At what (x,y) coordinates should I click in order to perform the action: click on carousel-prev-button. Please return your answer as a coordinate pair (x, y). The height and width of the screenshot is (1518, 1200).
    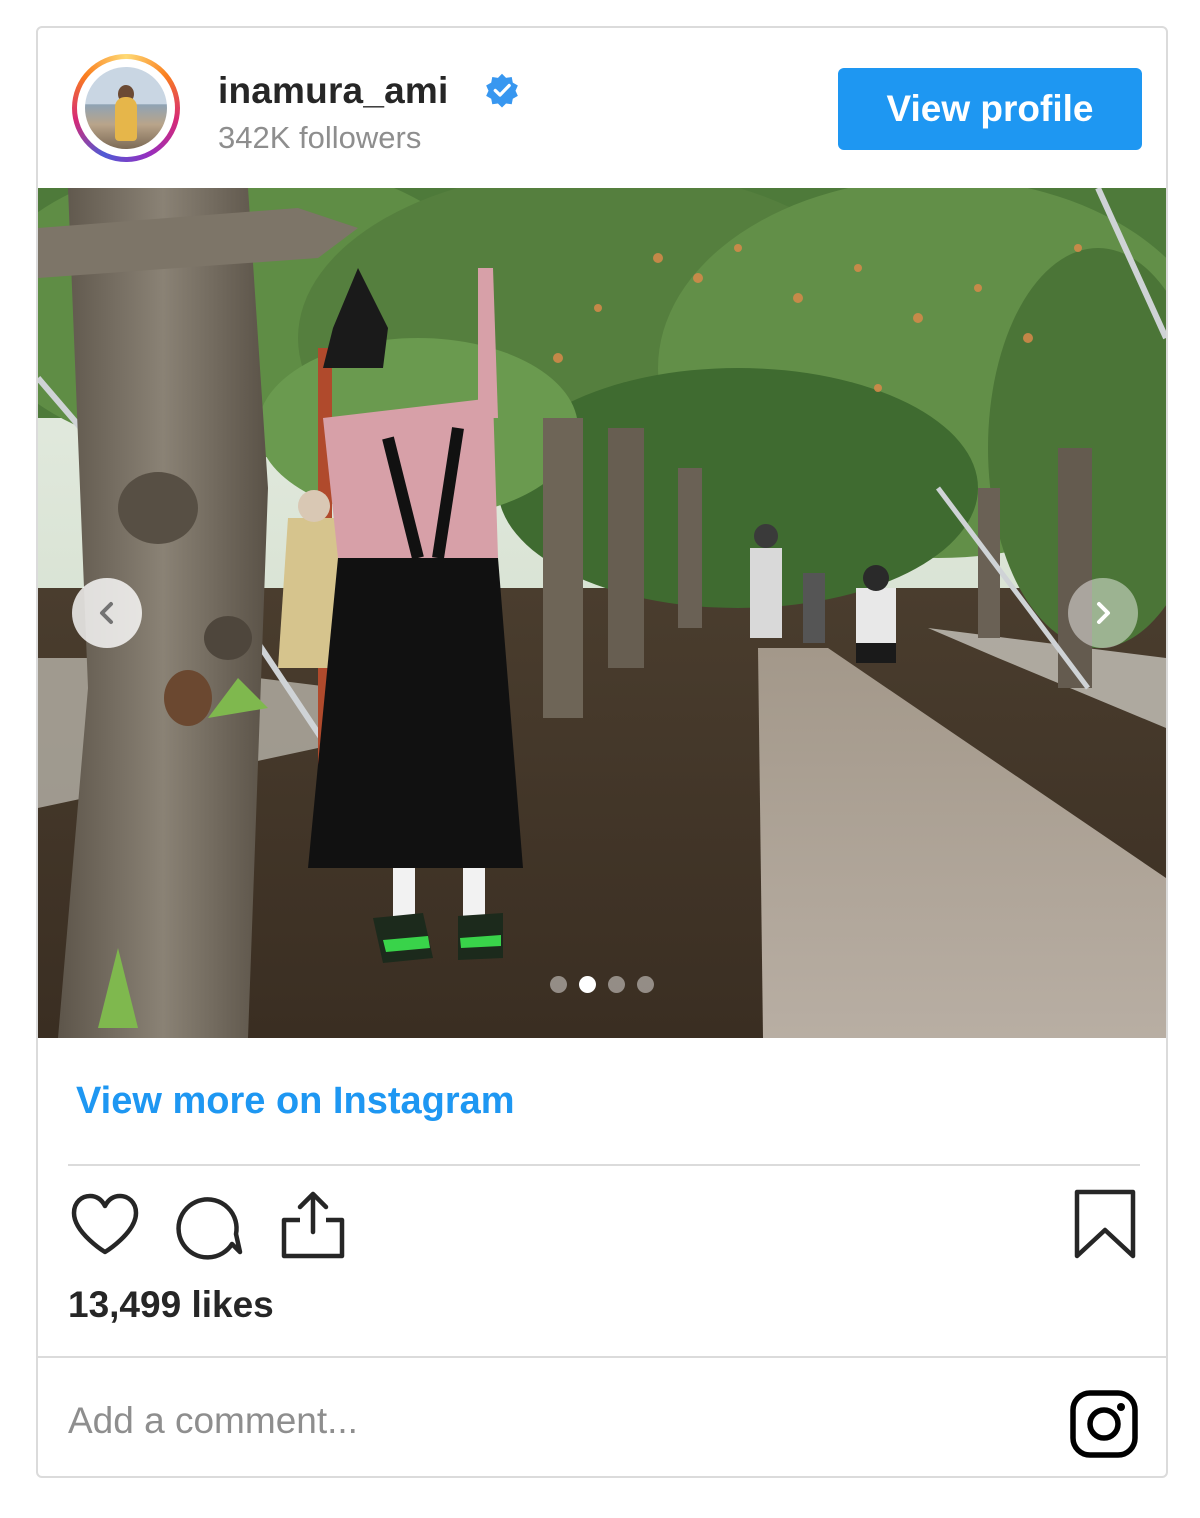
    Looking at the image, I should click on (107, 613).